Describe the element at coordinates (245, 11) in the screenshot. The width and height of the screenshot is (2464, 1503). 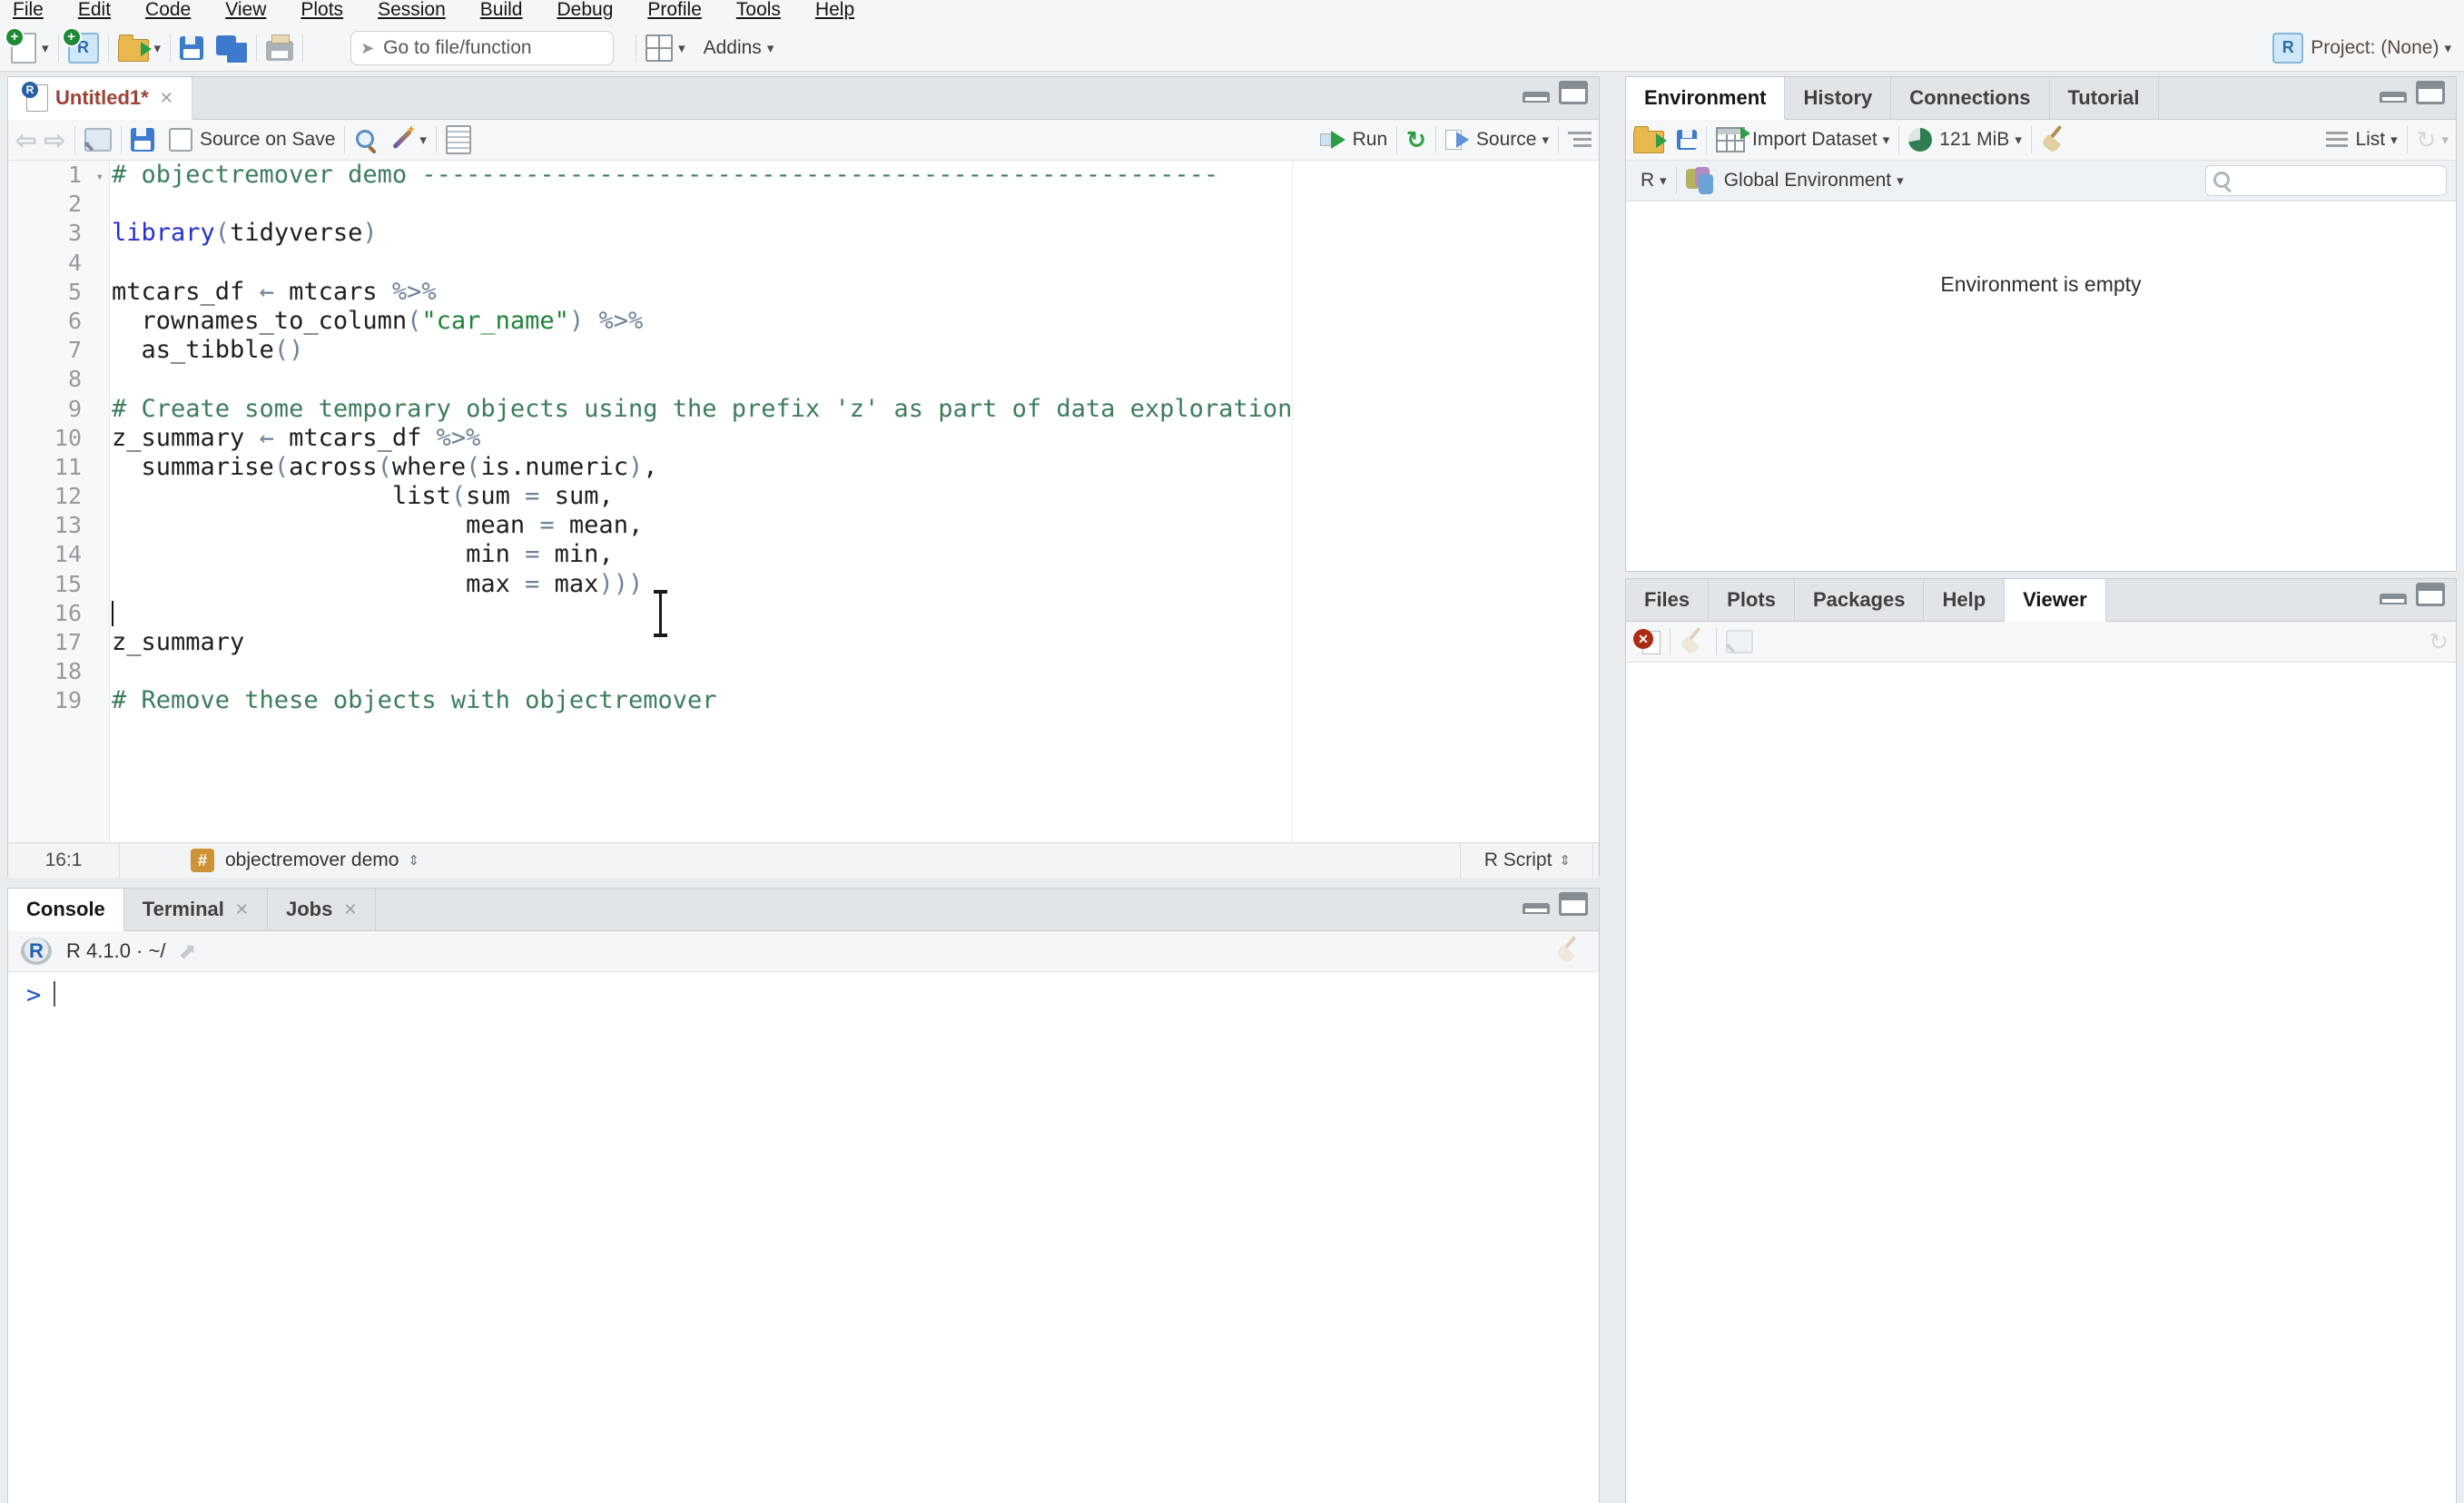
I see `menu-view: View` at that location.